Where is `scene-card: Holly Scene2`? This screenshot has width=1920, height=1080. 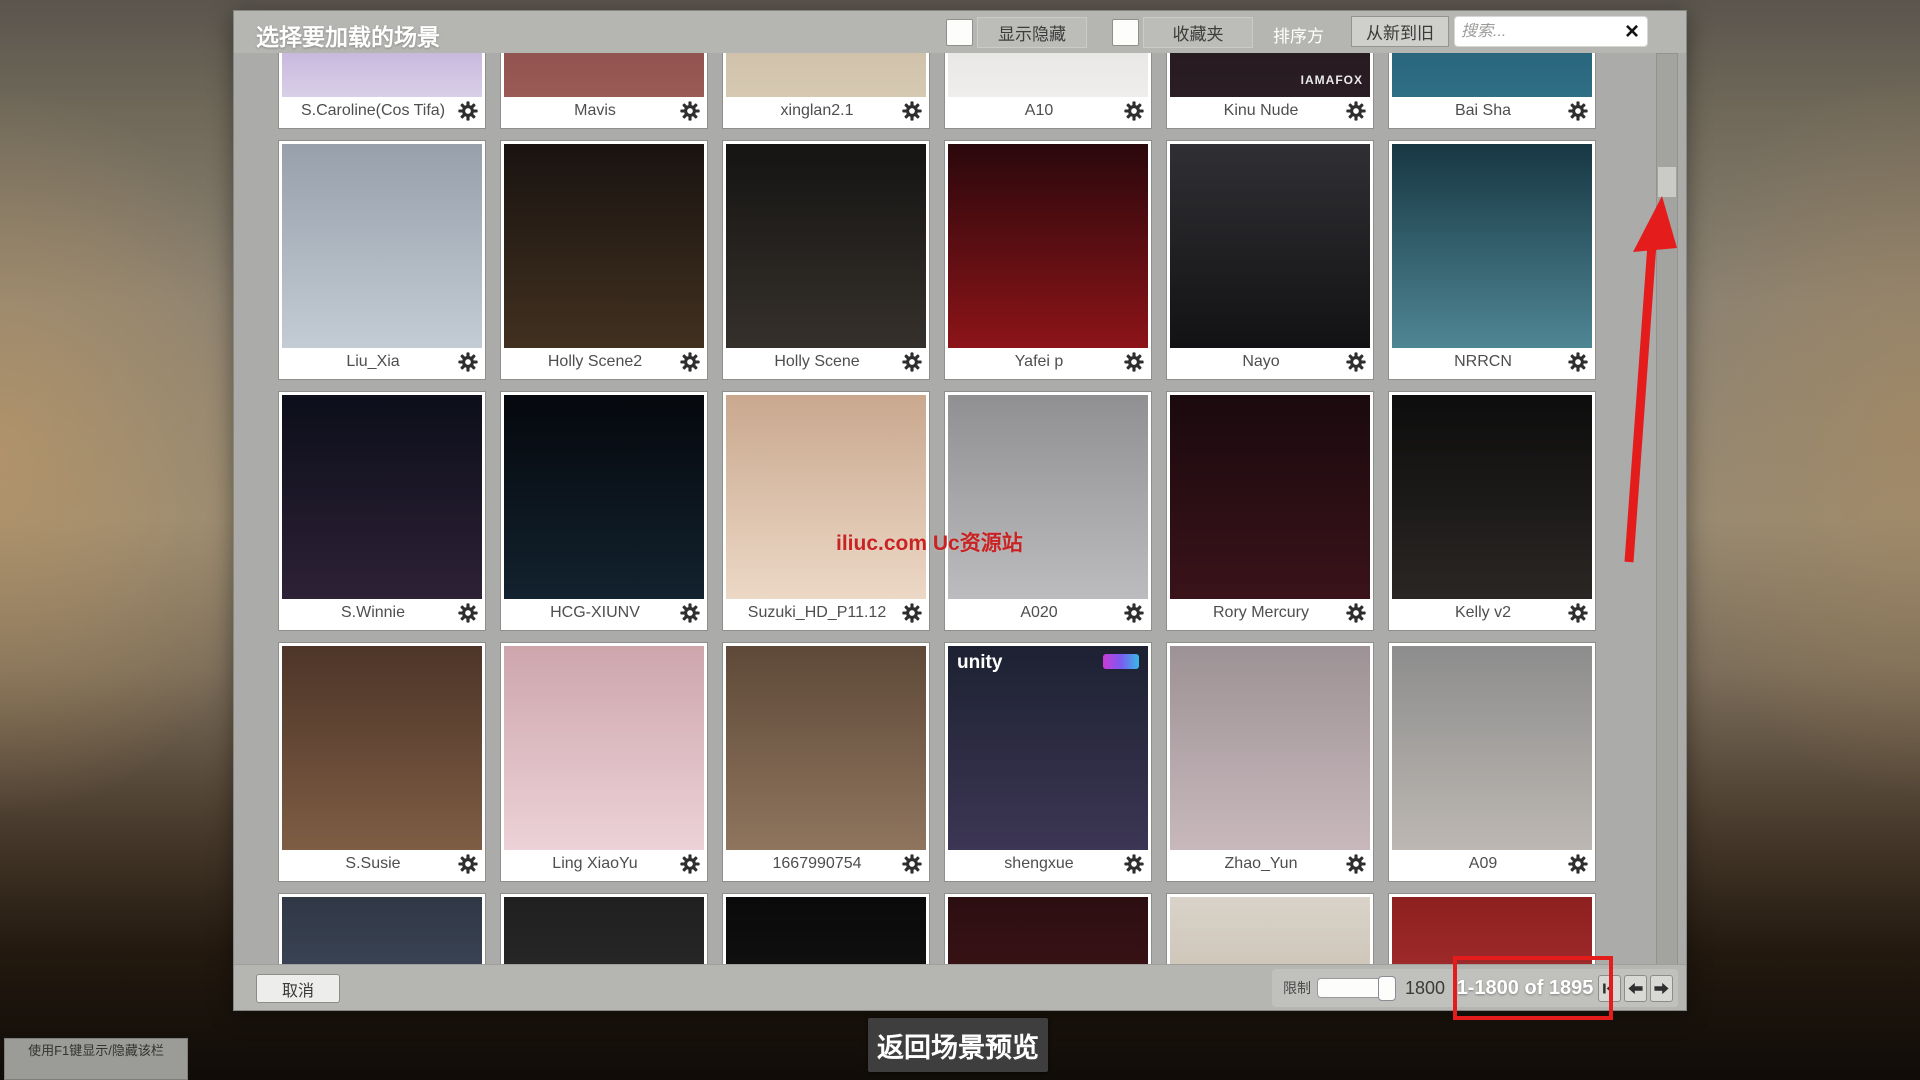 scene-card: Holly Scene2 is located at coordinates (604, 260).